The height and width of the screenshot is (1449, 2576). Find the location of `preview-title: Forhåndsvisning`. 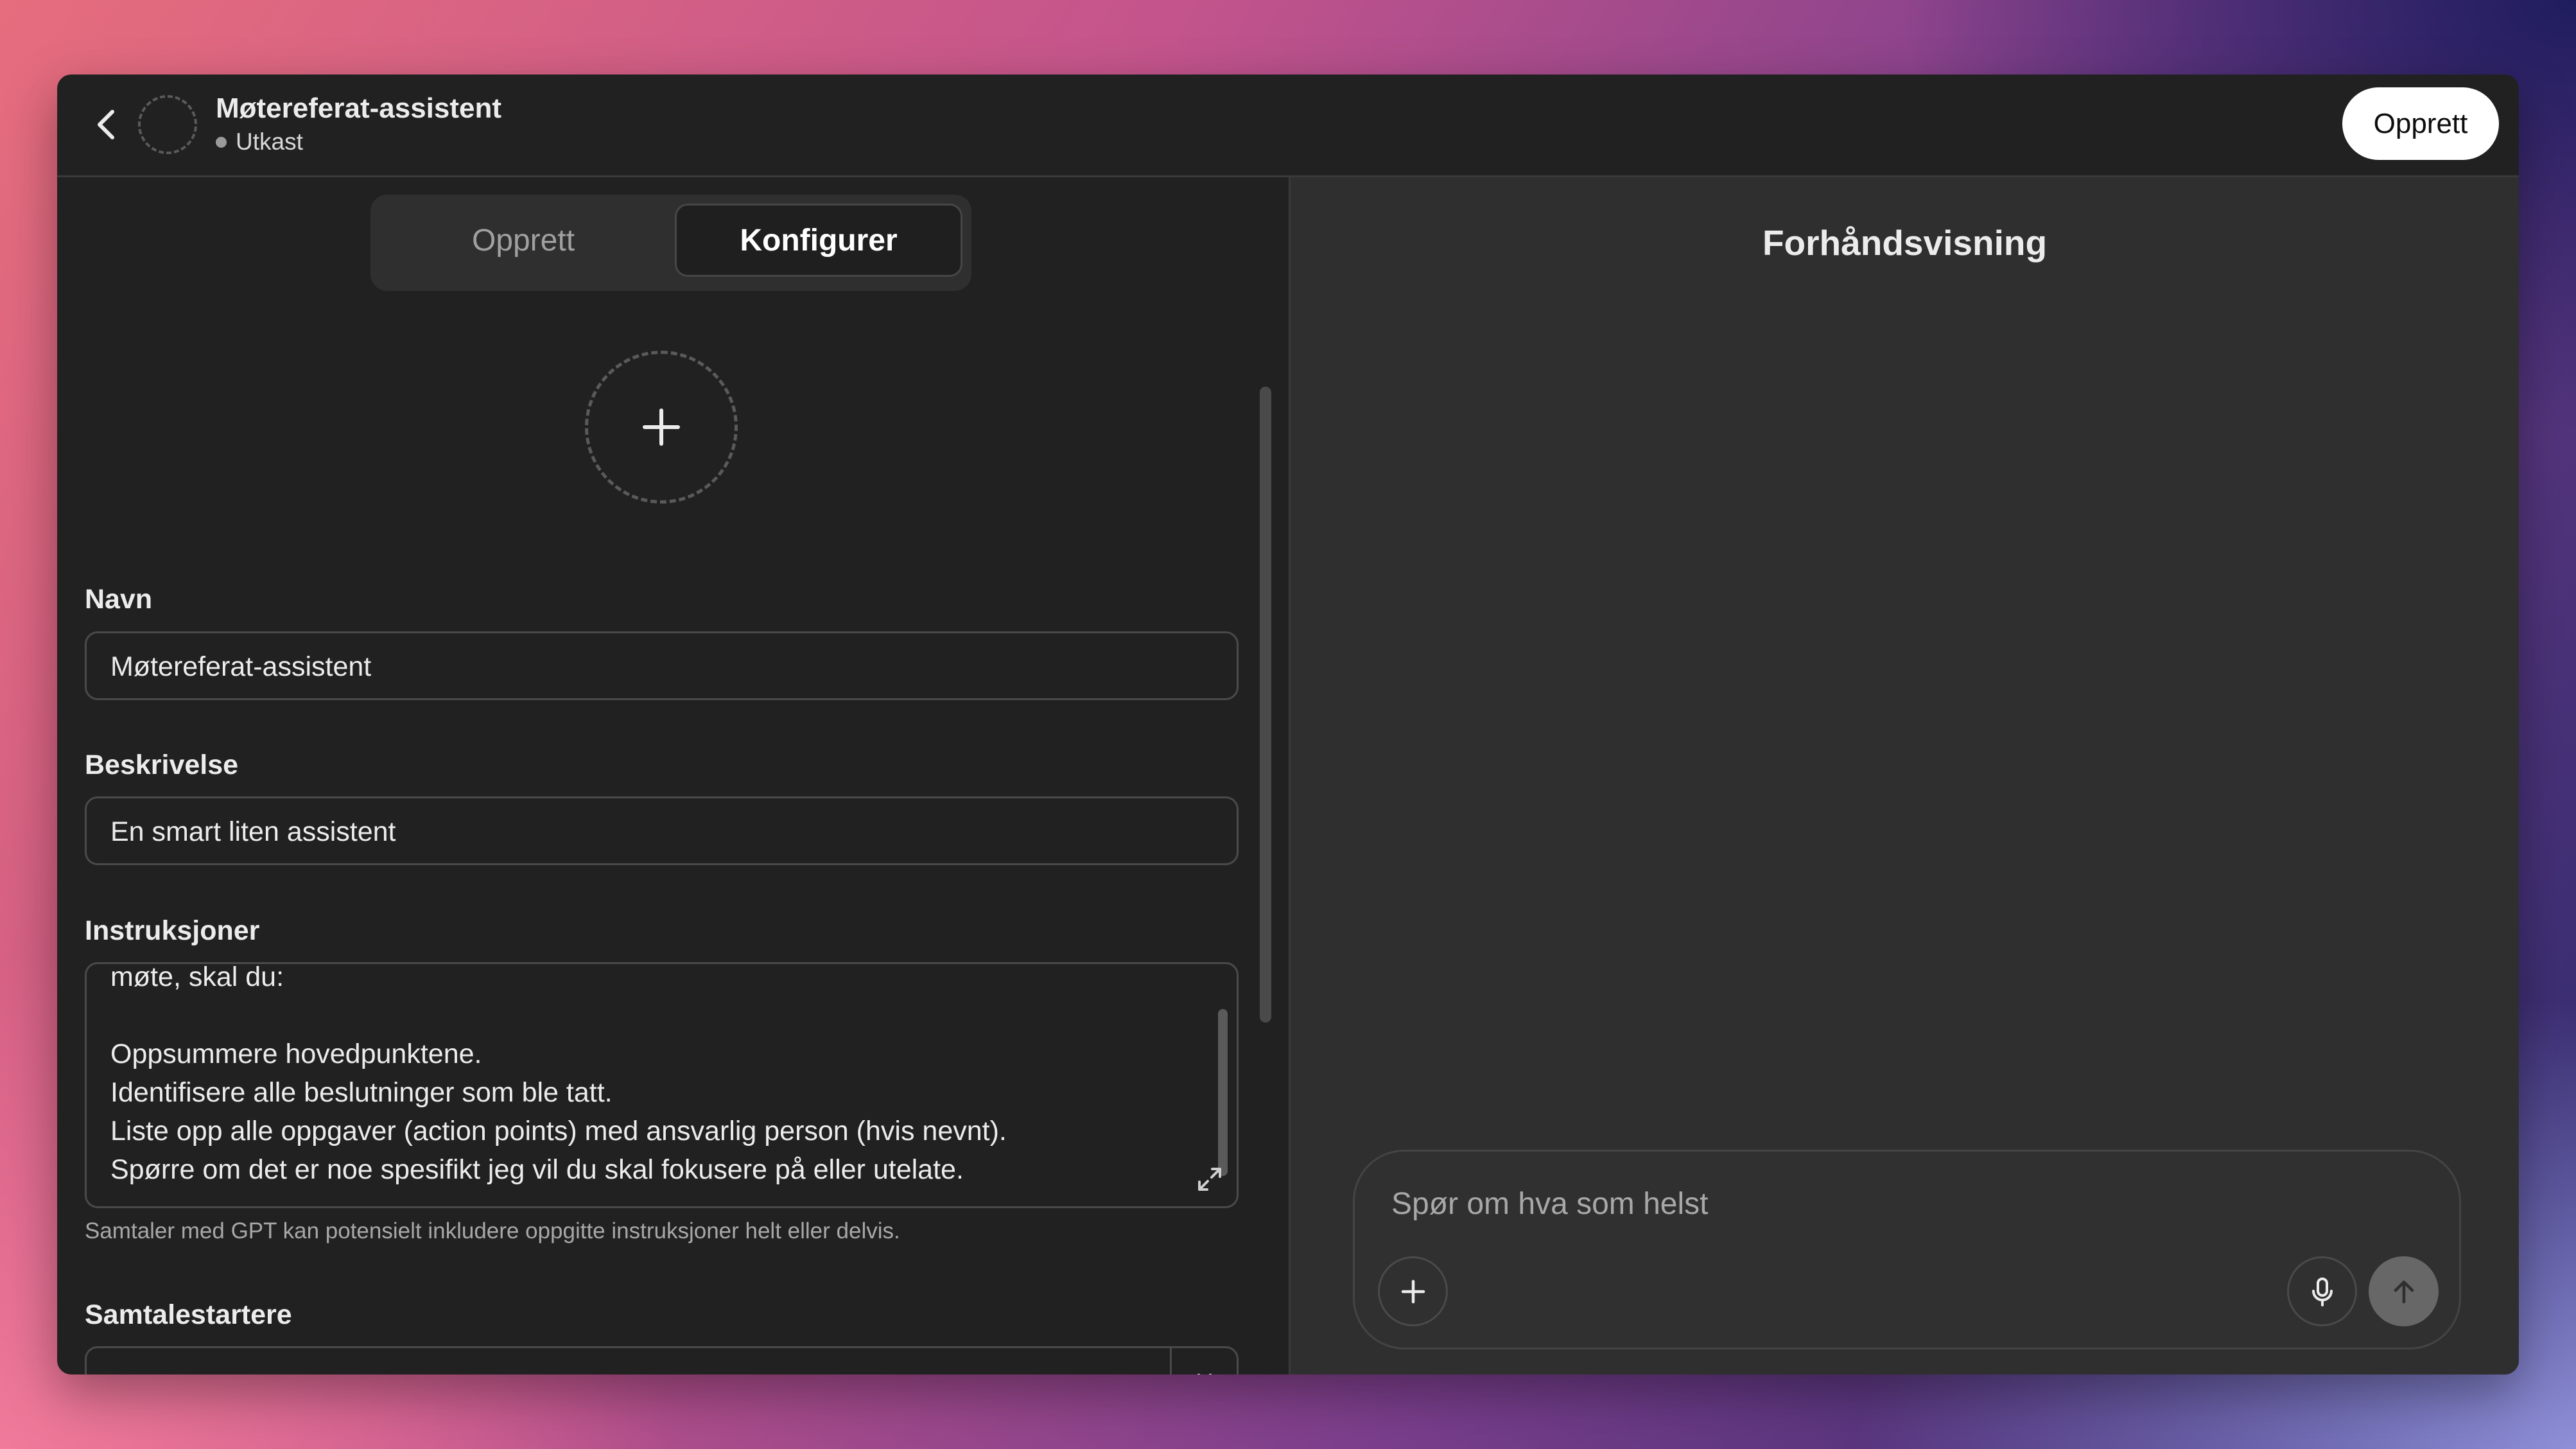

preview-title: Forhåndsvisning is located at coordinates (1905, 243).